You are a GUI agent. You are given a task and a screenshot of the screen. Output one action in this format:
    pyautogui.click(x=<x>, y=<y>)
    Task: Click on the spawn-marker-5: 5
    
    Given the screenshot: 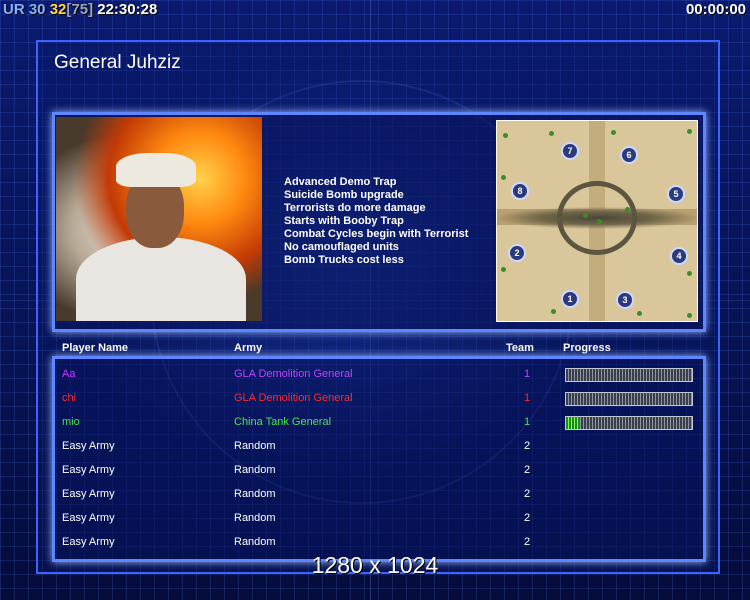 What is the action you would take?
    pyautogui.click(x=676, y=194)
    